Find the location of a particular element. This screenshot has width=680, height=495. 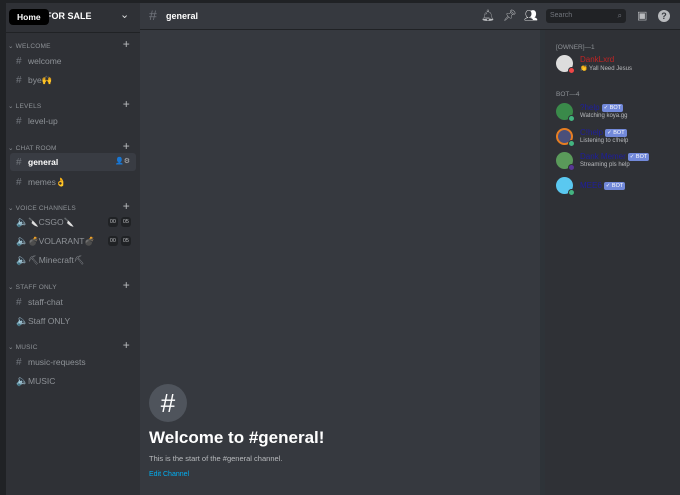

channel-label: 🔪CSGO🔪 is located at coordinates (51, 222).